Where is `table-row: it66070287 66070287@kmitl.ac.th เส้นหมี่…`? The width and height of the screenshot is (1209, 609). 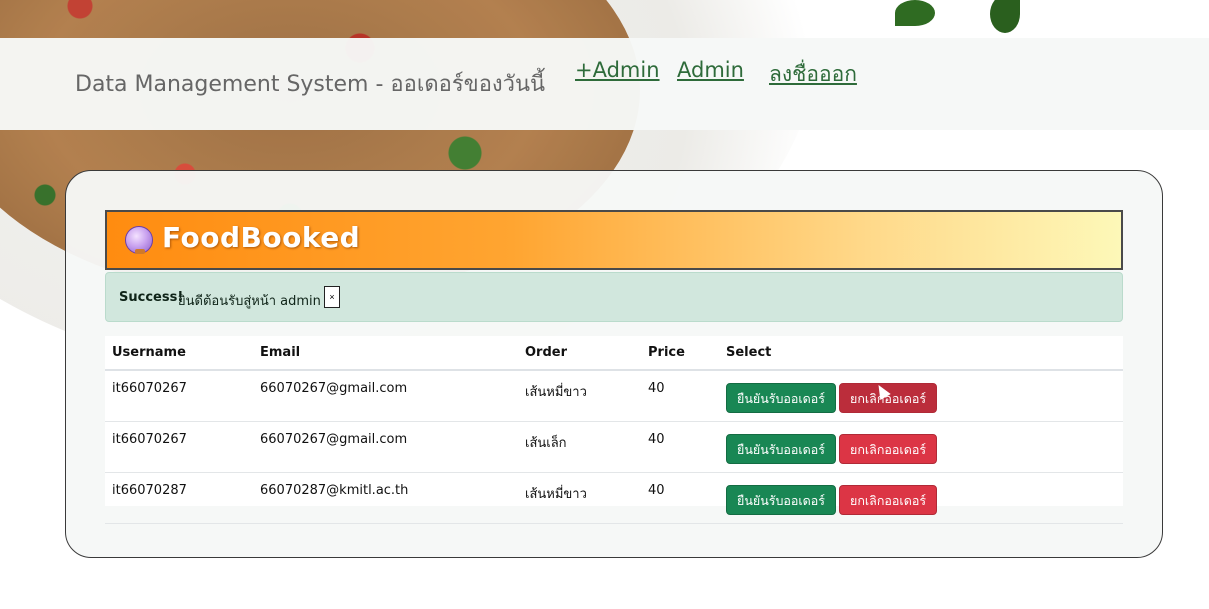
table-row: it66070287 66070287@kmitl.ac.th เส้นหมี่… is located at coordinates (614, 498).